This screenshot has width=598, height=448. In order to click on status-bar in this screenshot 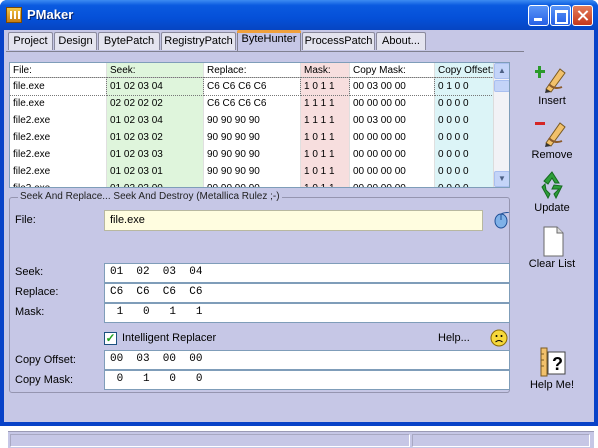, I will do `click(301, 439)`.